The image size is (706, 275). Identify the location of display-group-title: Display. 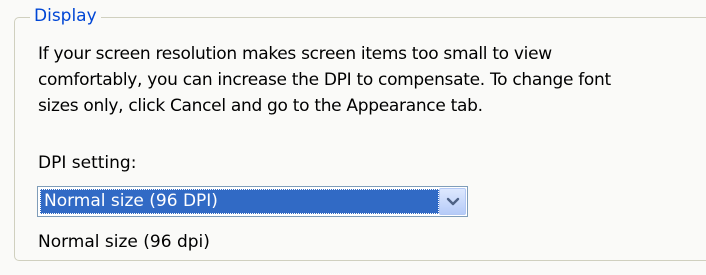
(65, 16).